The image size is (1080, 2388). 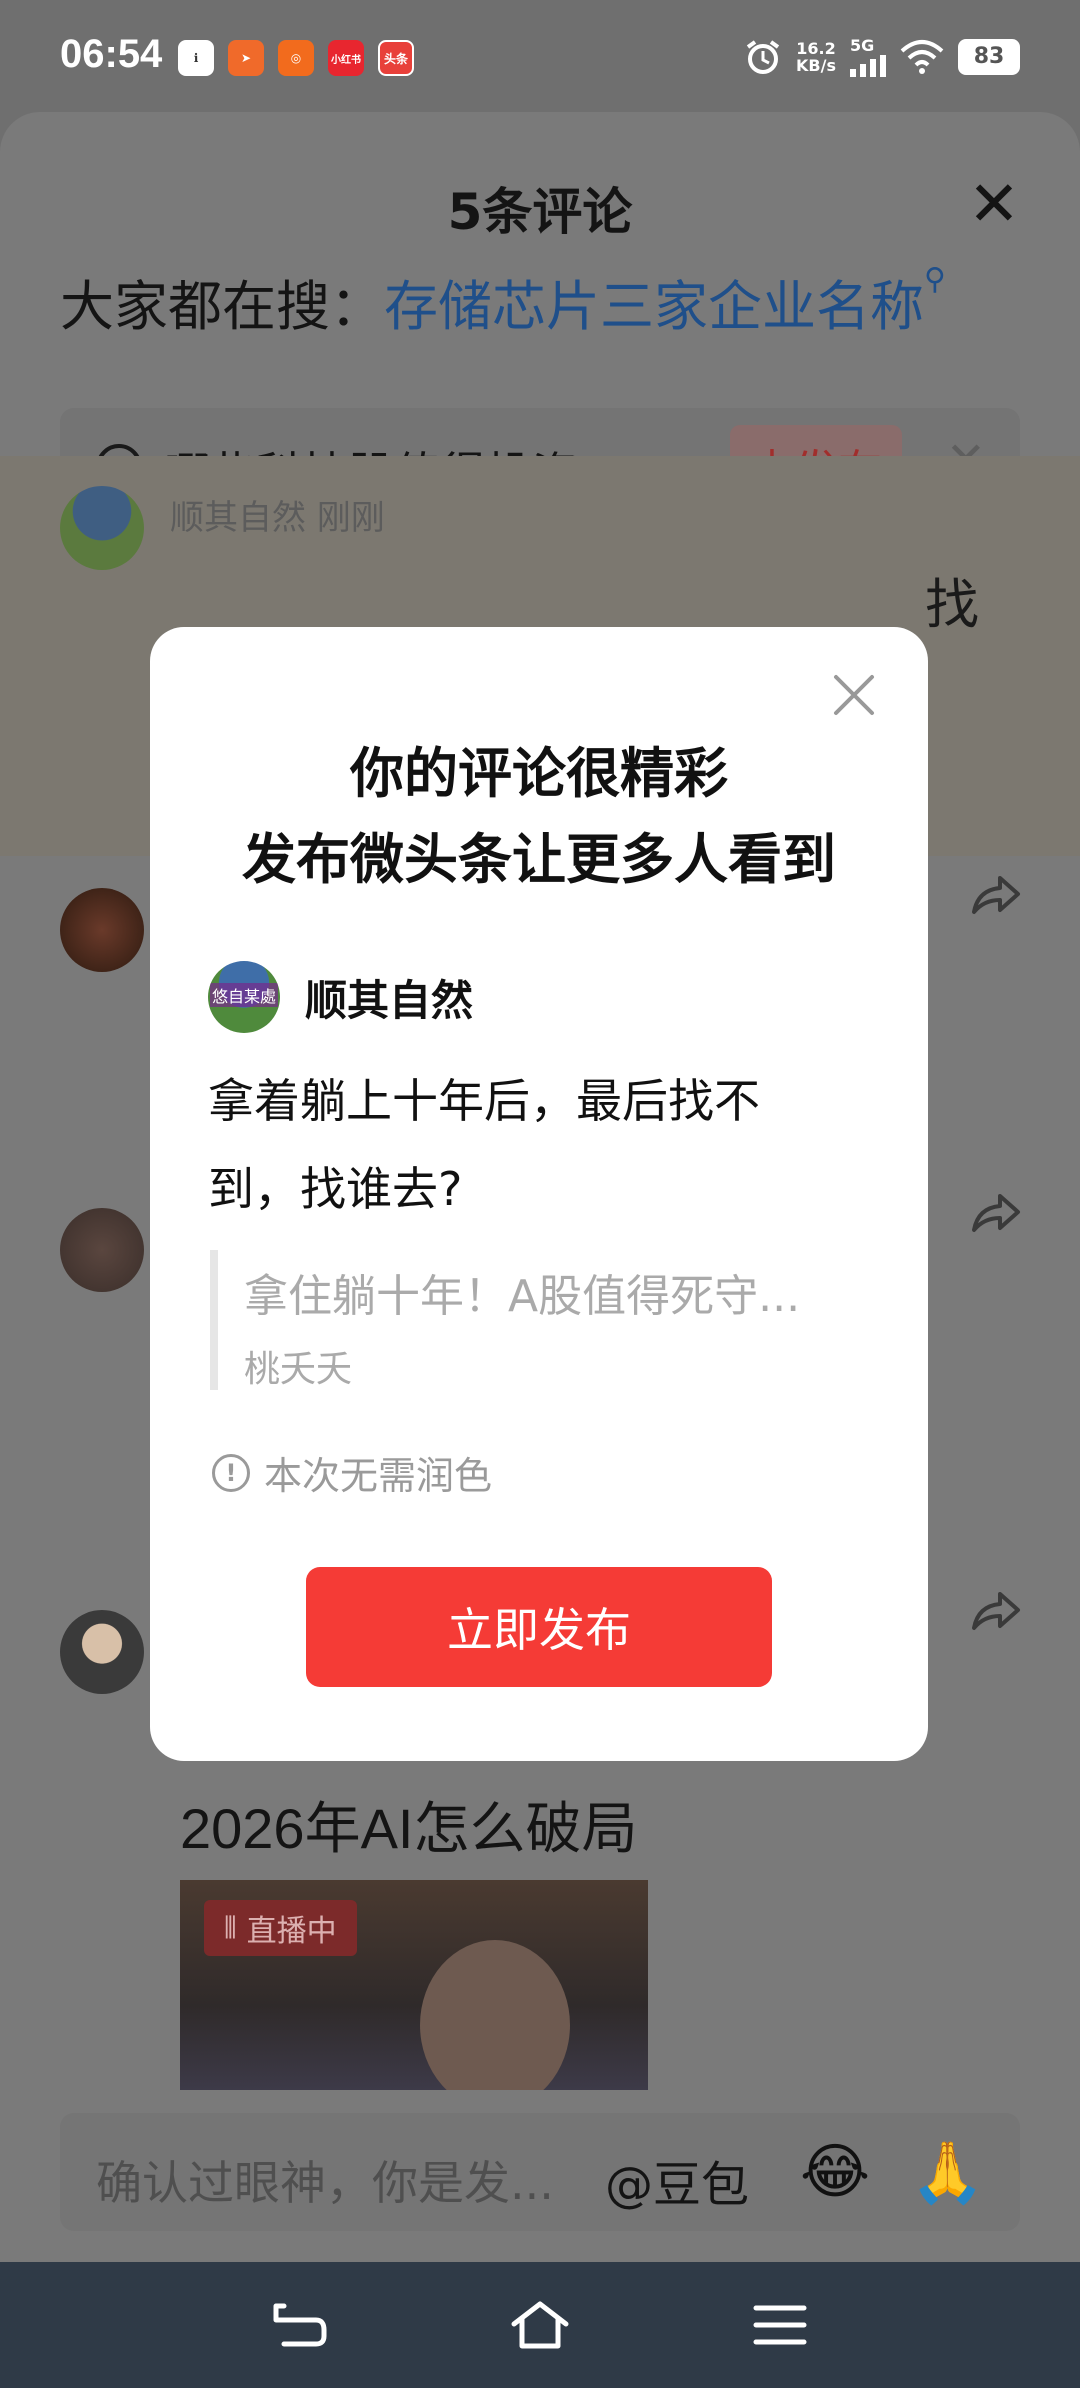 What do you see at coordinates (989, 56) in the screenshot?
I see `battery-icon: 83` at bounding box center [989, 56].